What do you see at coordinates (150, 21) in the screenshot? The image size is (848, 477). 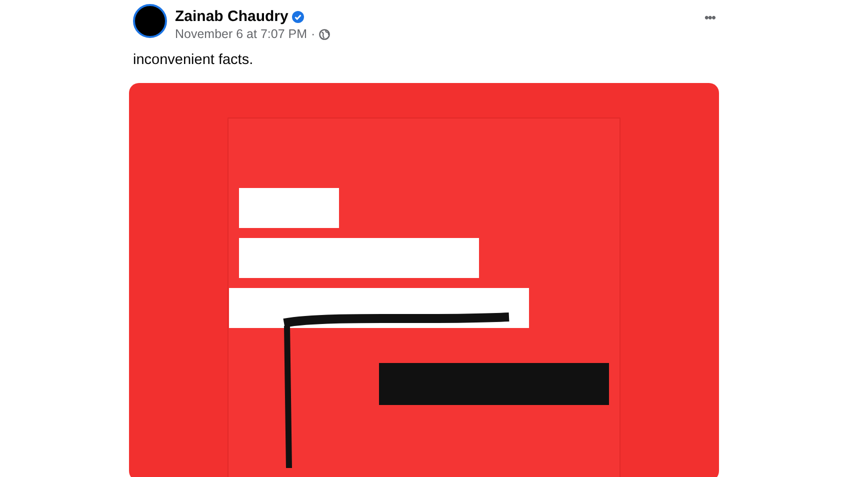 I see `avatar` at bounding box center [150, 21].